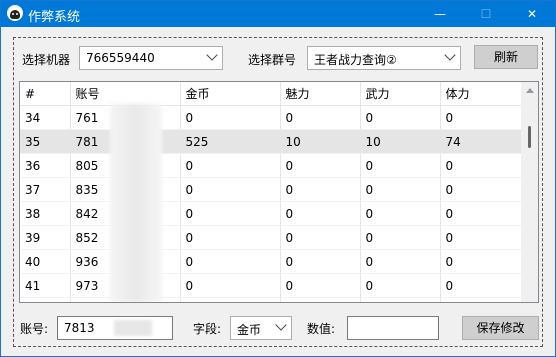  What do you see at coordinates (34, 329) in the screenshot?
I see `account-label: 账号:` at bounding box center [34, 329].